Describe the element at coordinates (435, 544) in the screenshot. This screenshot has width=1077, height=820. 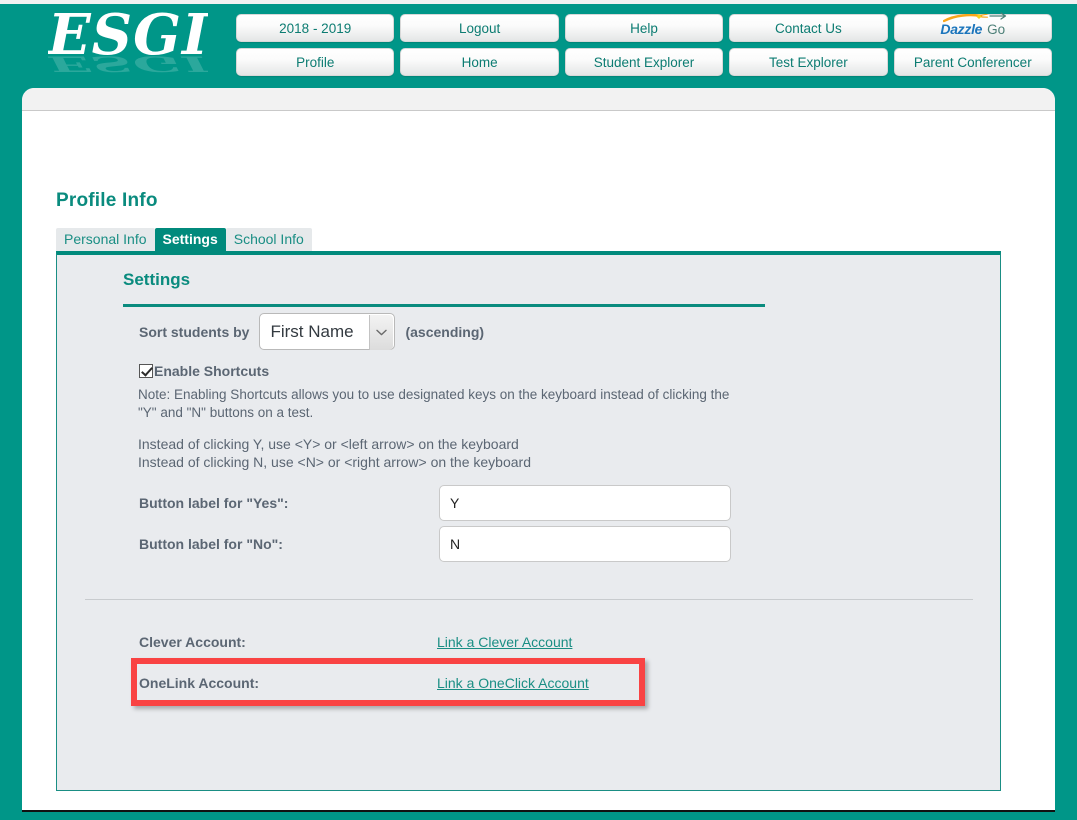
I see `no-label-field-row: Button label for "No":` at that location.